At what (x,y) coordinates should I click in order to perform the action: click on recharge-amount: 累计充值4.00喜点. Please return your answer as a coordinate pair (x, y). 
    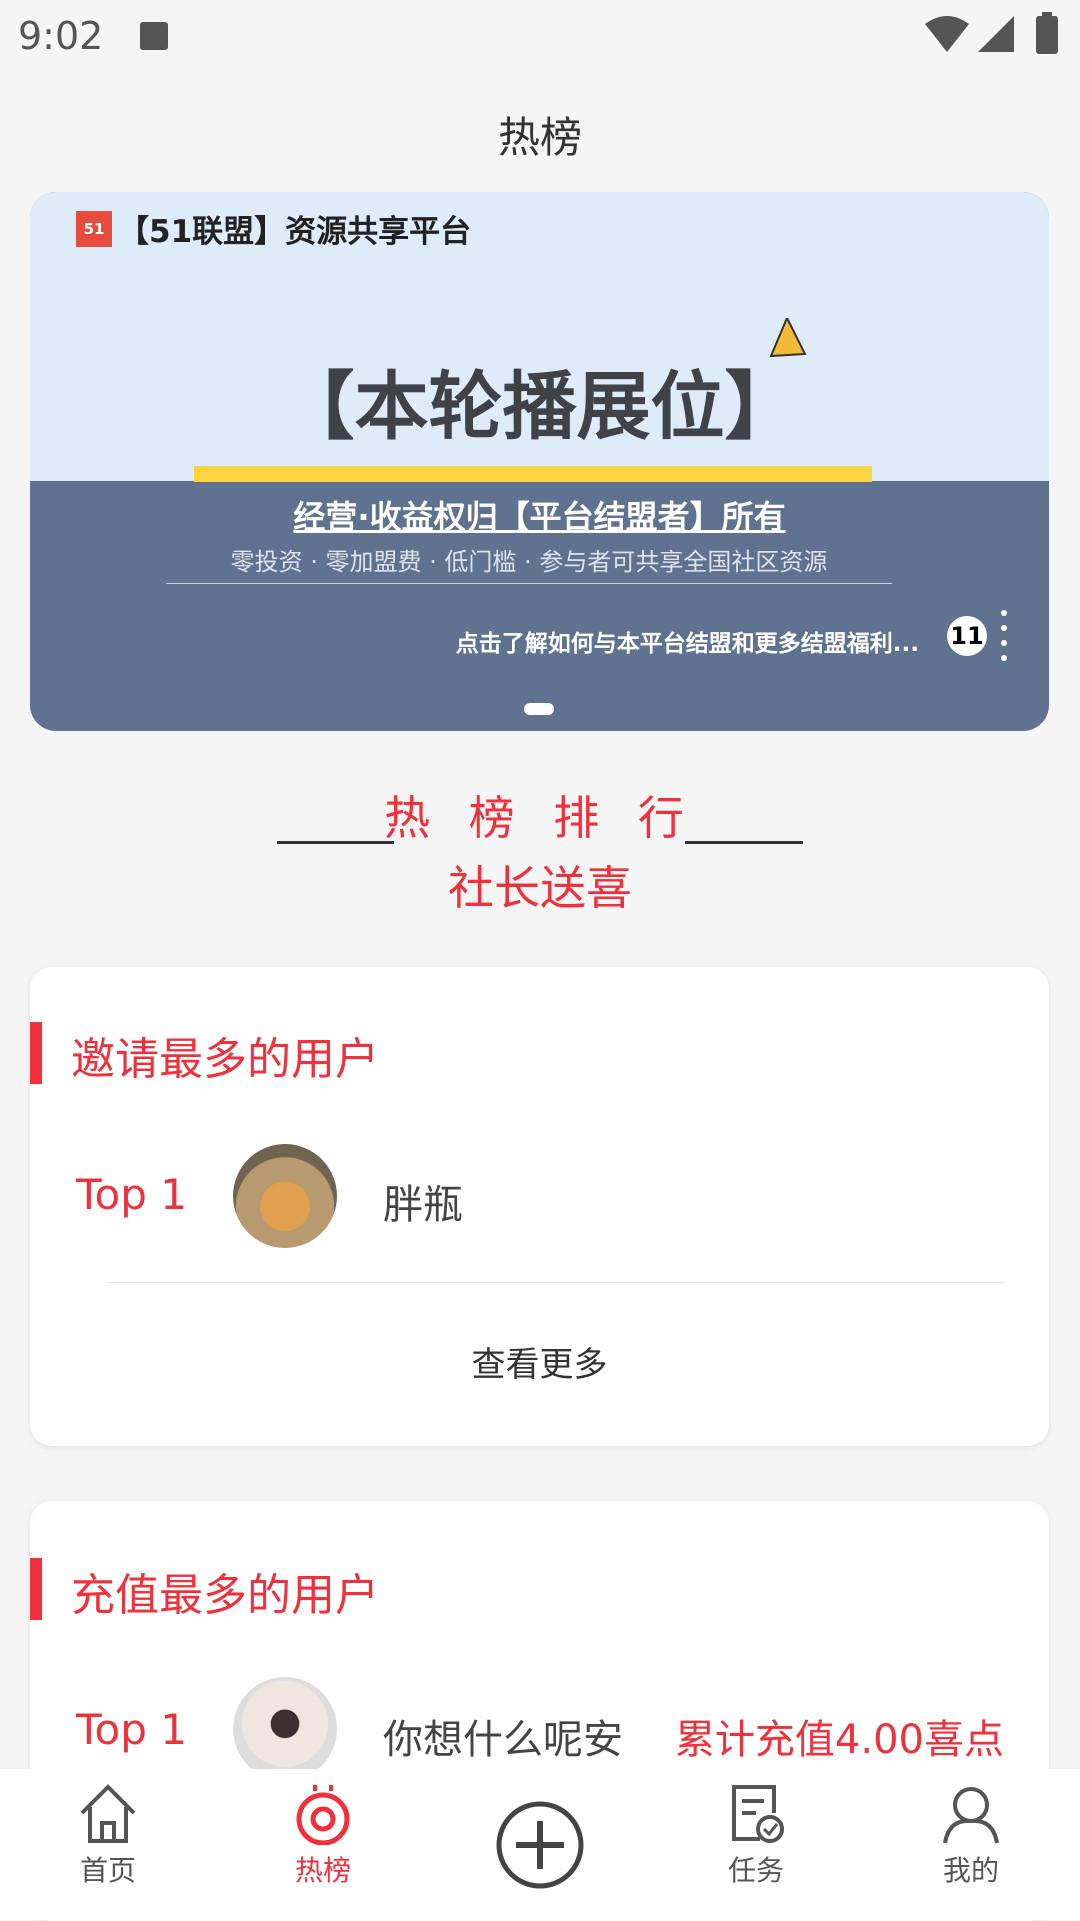
    Looking at the image, I should click on (839, 1740).